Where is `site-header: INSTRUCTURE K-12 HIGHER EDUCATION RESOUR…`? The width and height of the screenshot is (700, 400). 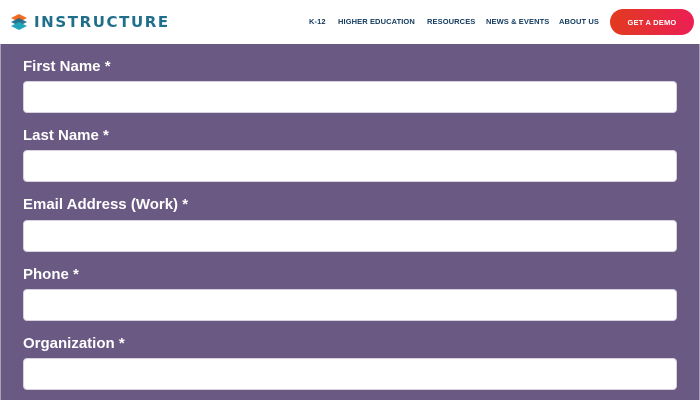 site-header: INSTRUCTURE K-12 HIGHER EDUCATION RESOUR… is located at coordinates (350, 22).